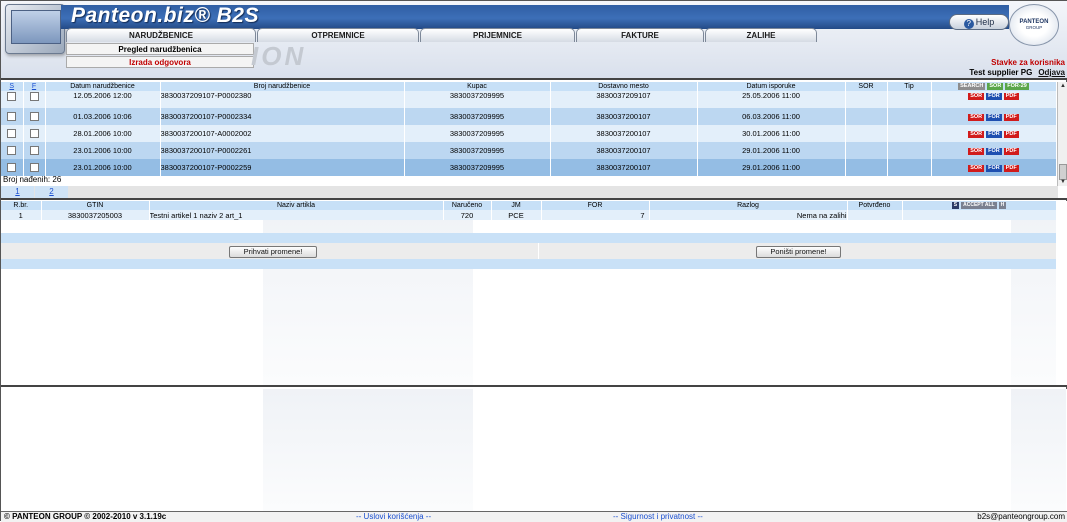  Describe the element at coordinates (748, 215) in the screenshot. I see `item-reason: Nema na zalihi` at that location.